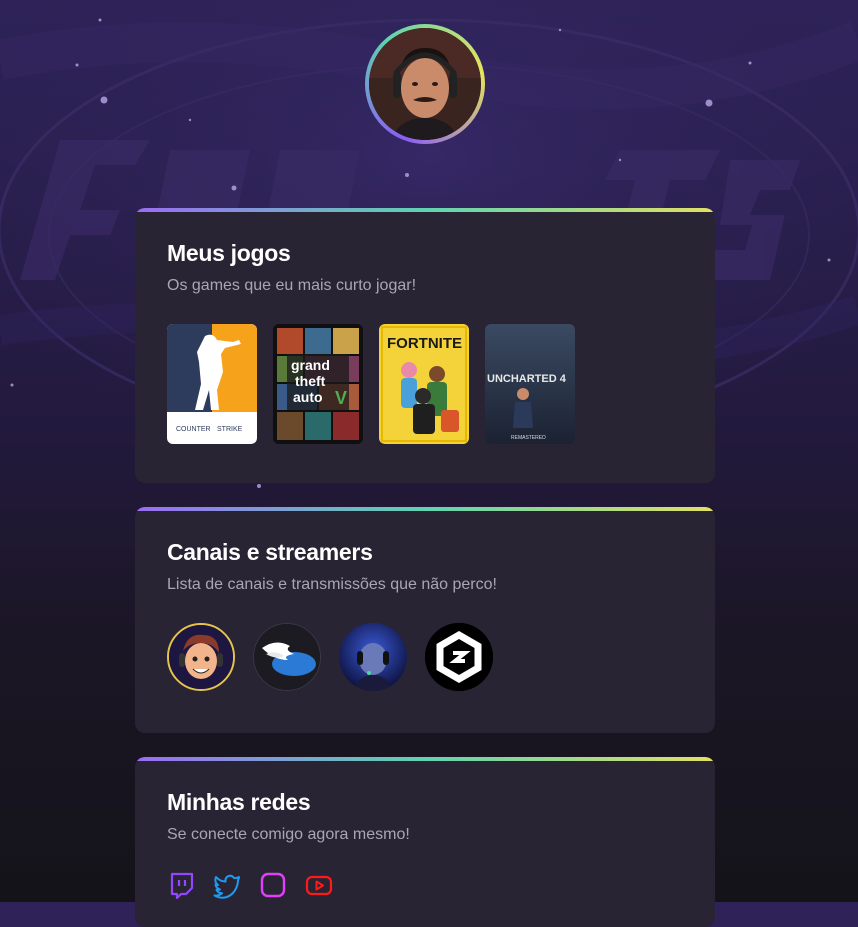  I want to click on channels-list, so click(425, 657).